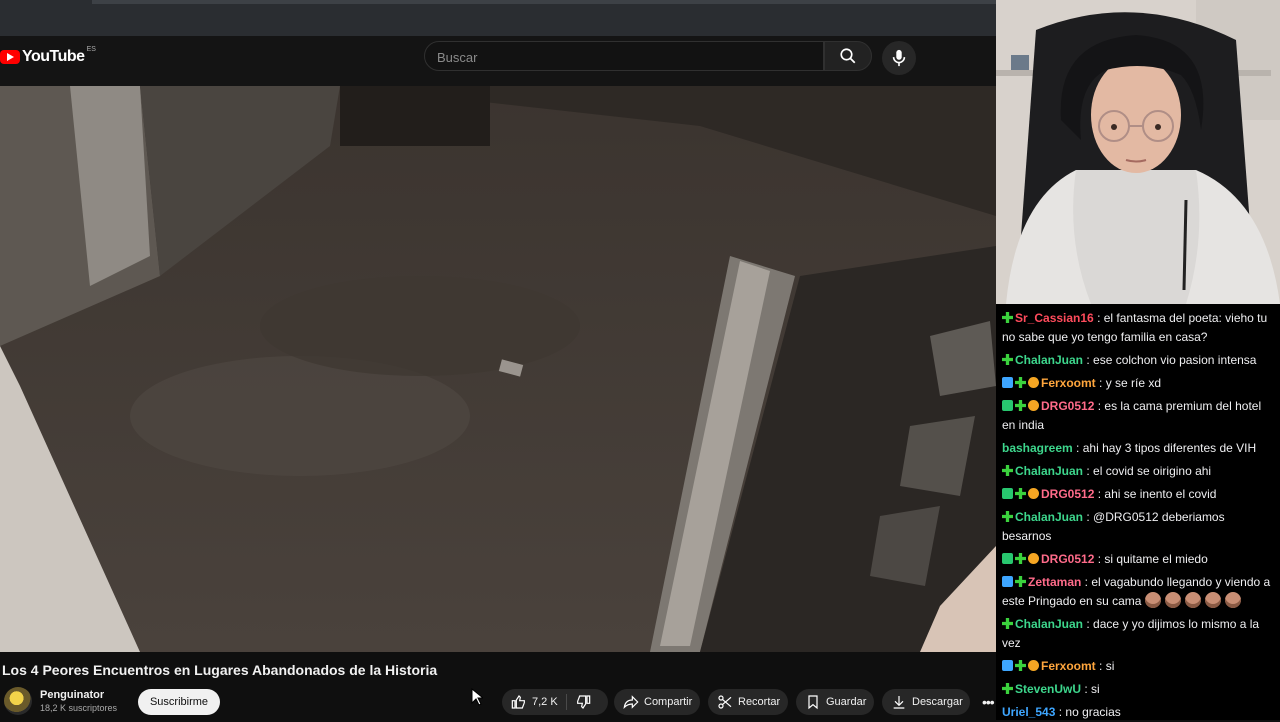  I want to click on save-label: Guardar, so click(846, 702).